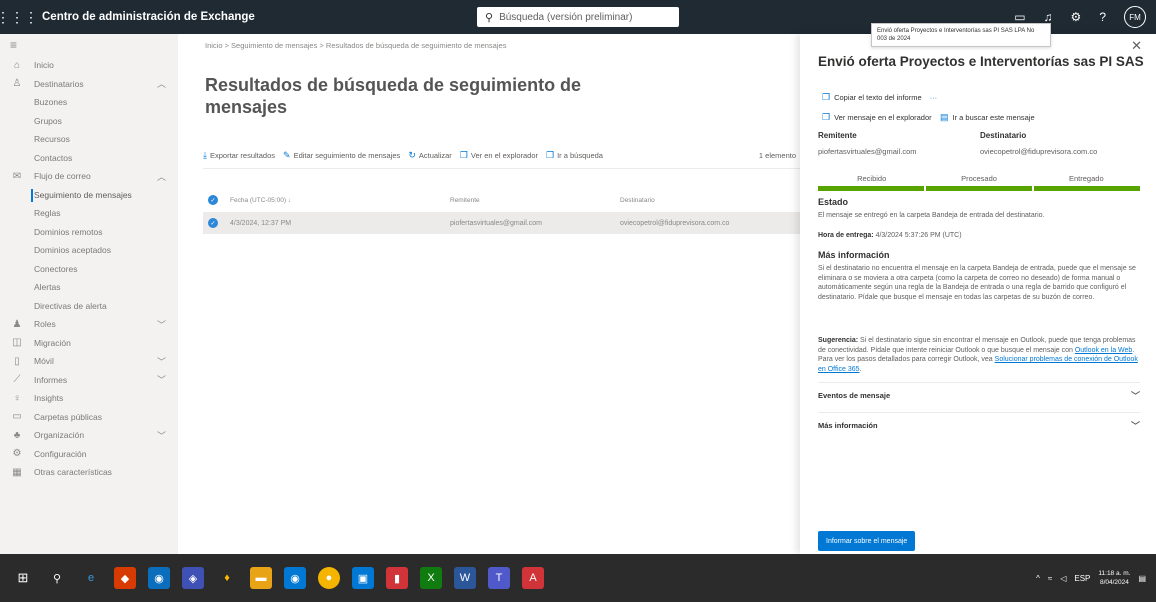  Describe the element at coordinates (1142, 578) in the screenshot. I see `notifications-icon: ▤` at that location.